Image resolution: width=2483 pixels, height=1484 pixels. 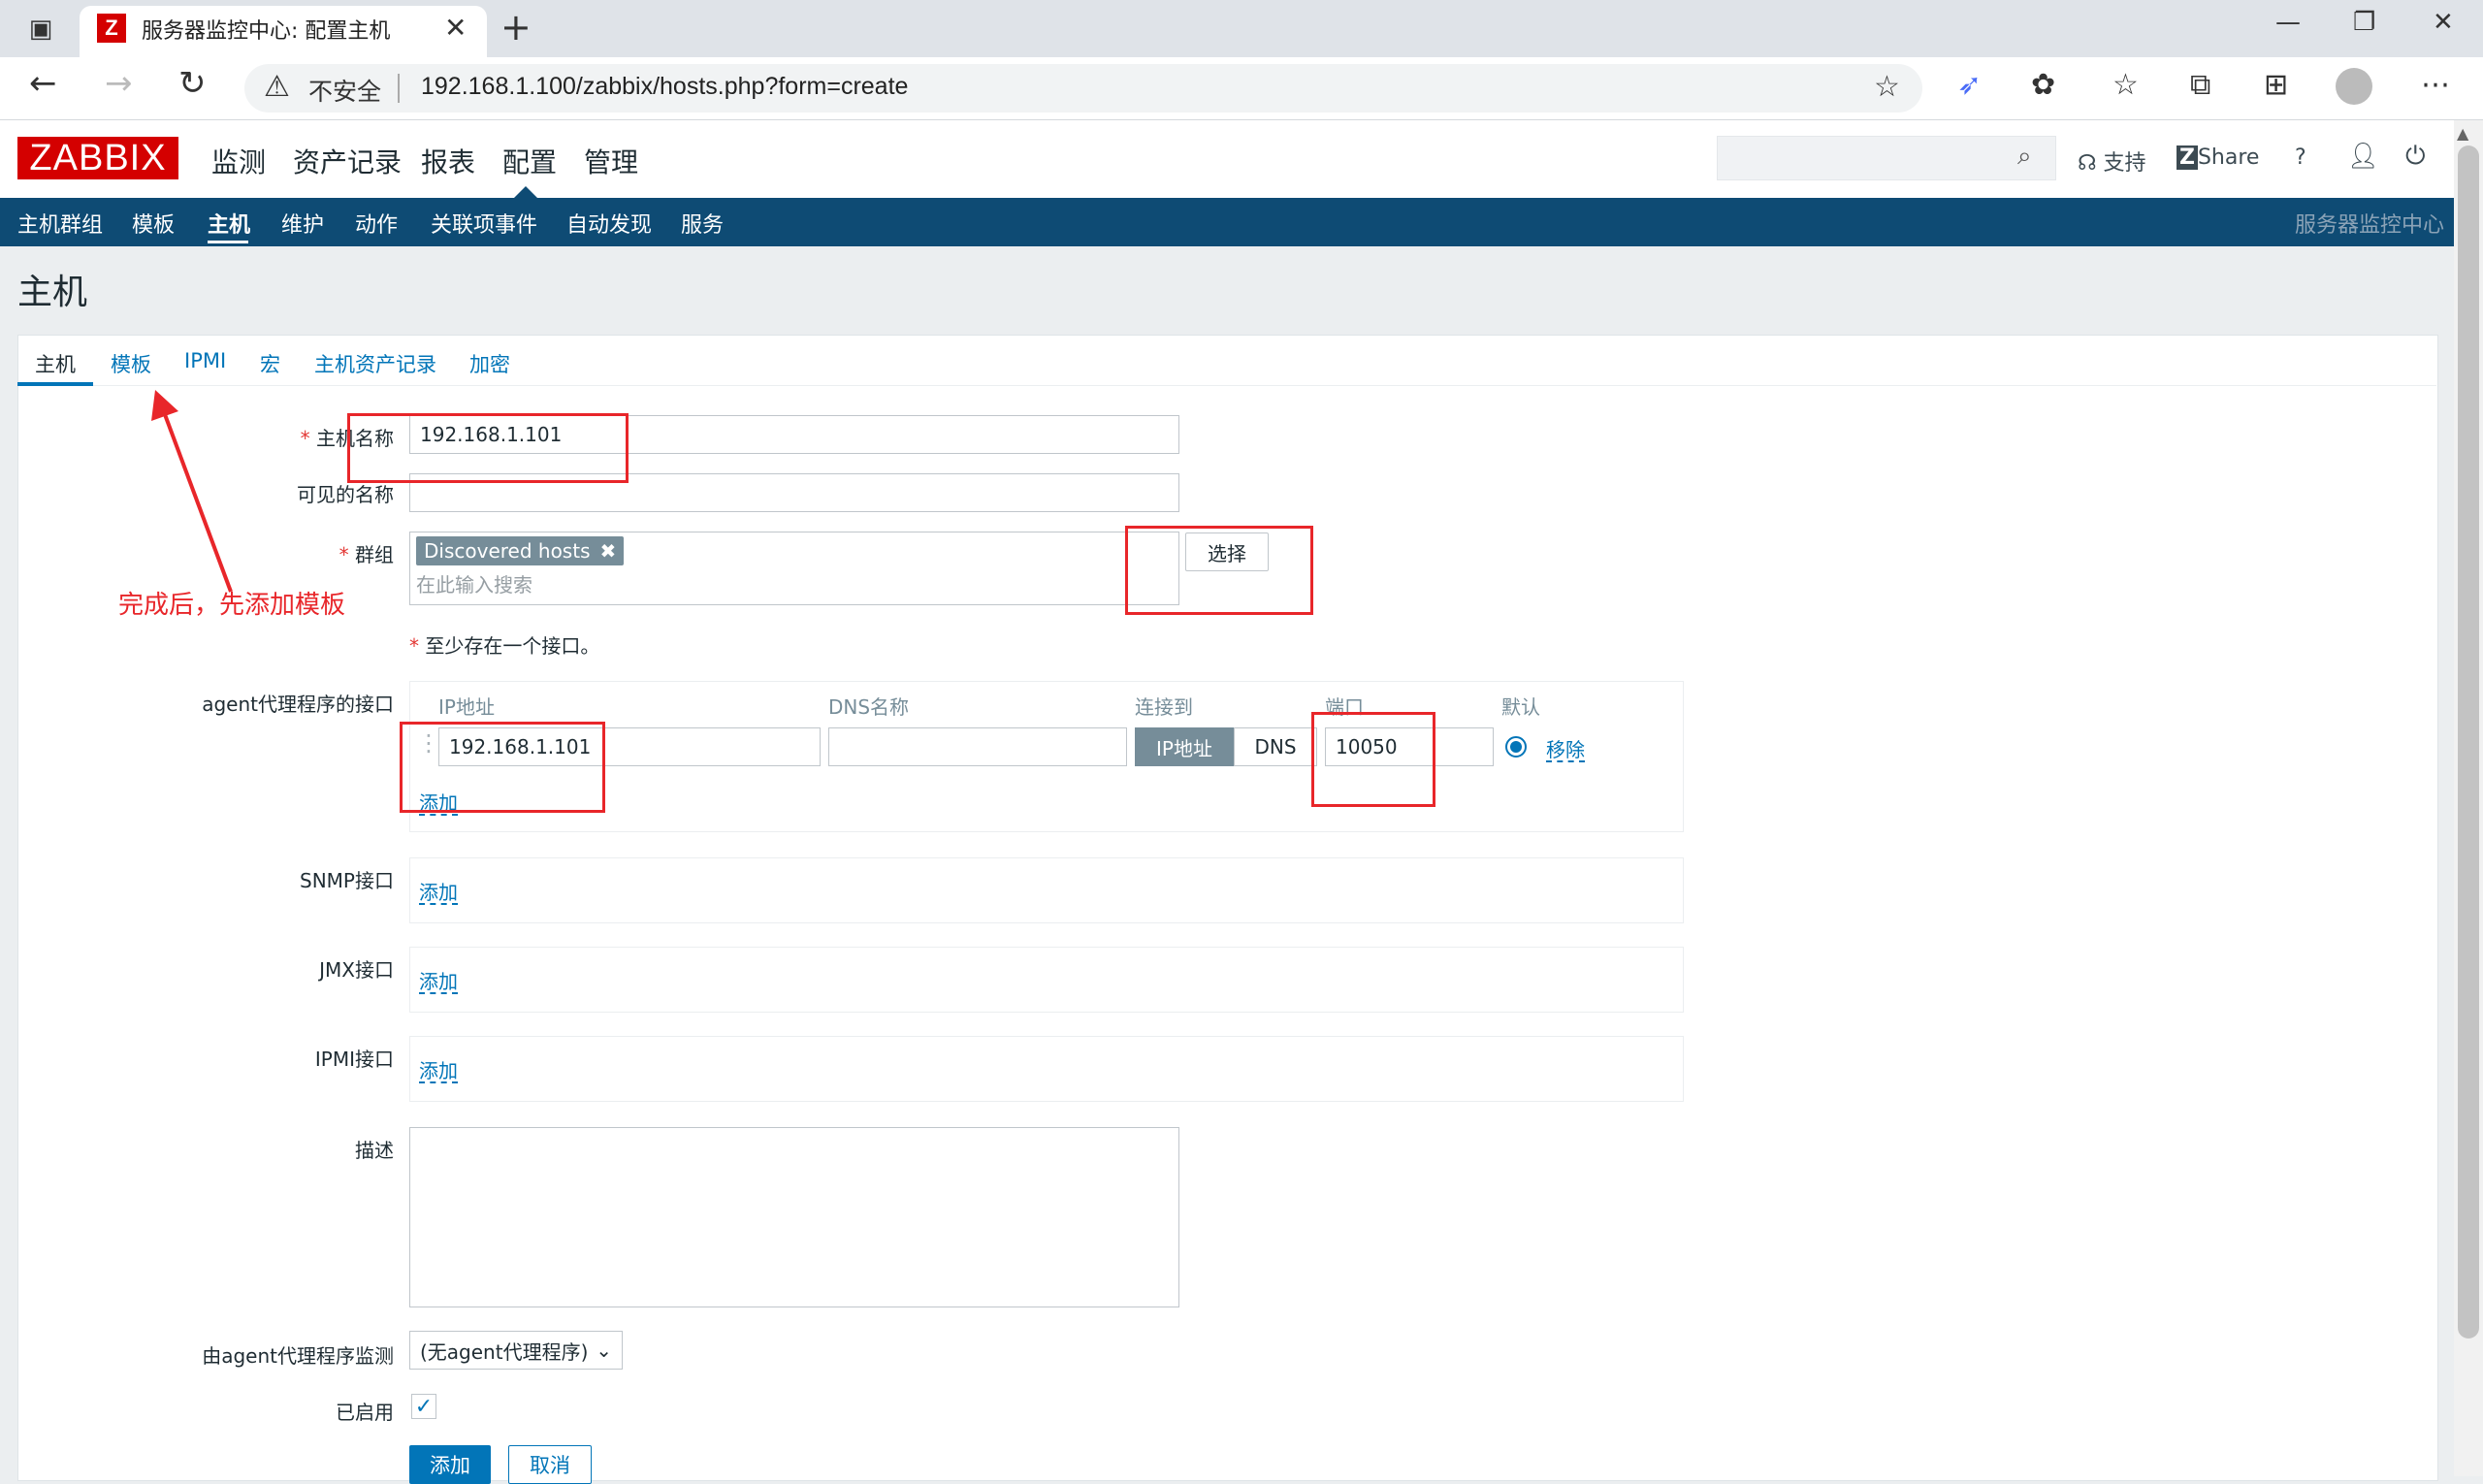 What do you see at coordinates (303, 223) in the screenshot?
I see `sub-menu-maintenance: 维护` at bounding box center [303, 223].